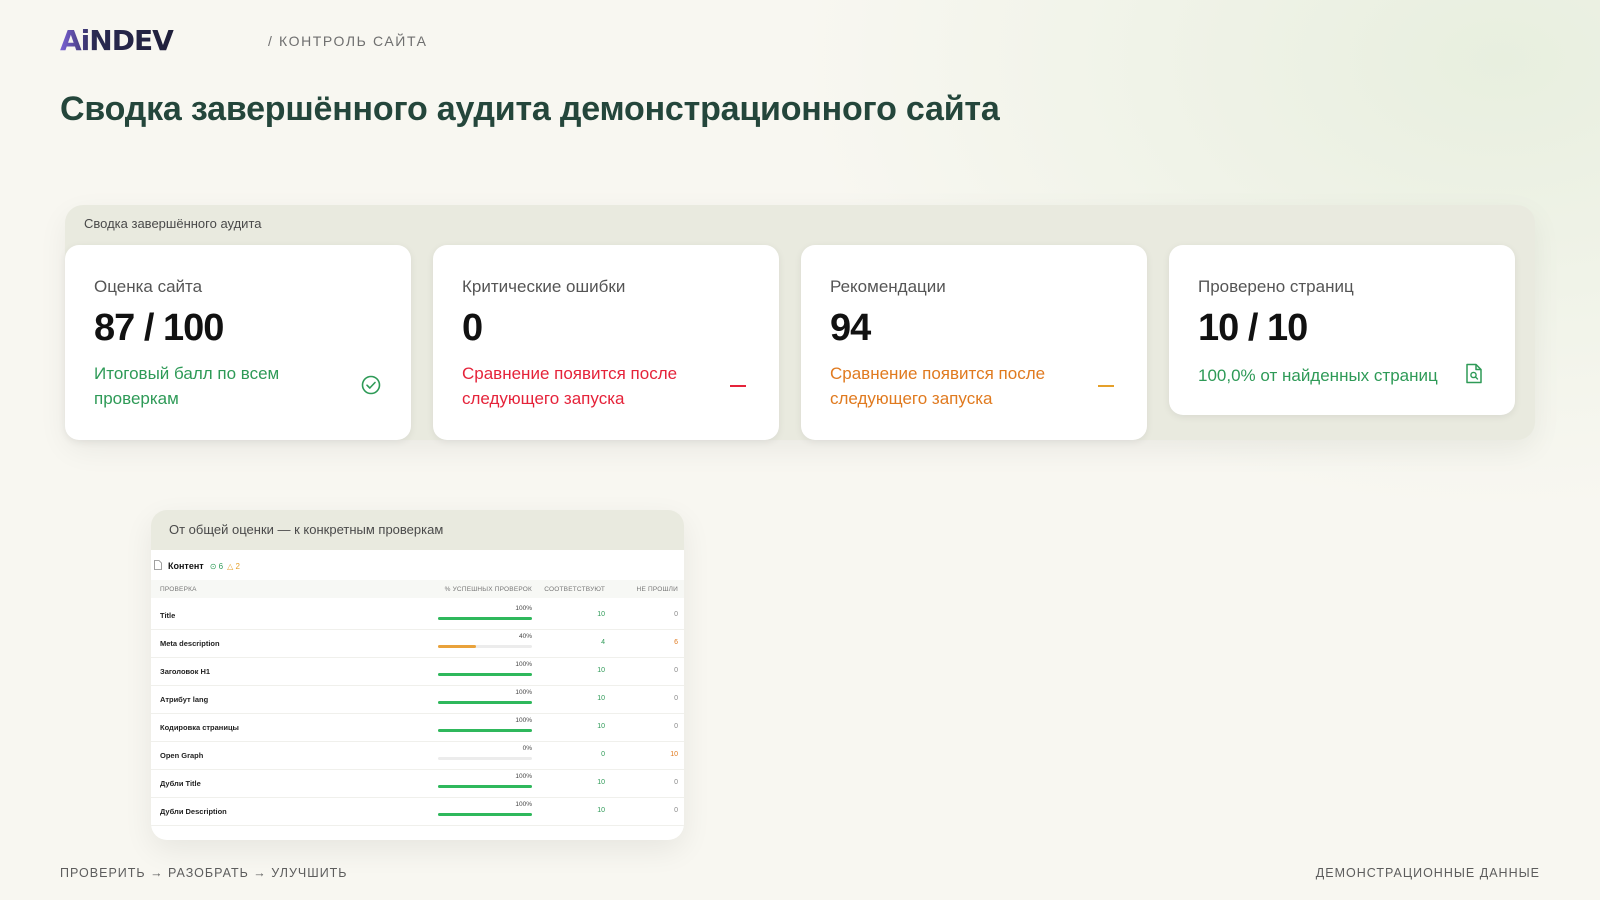 Image resolution: width=1600 pixels, height=900 pixels. I want to click on svg-text: AiNDEV, so click(117, 40).